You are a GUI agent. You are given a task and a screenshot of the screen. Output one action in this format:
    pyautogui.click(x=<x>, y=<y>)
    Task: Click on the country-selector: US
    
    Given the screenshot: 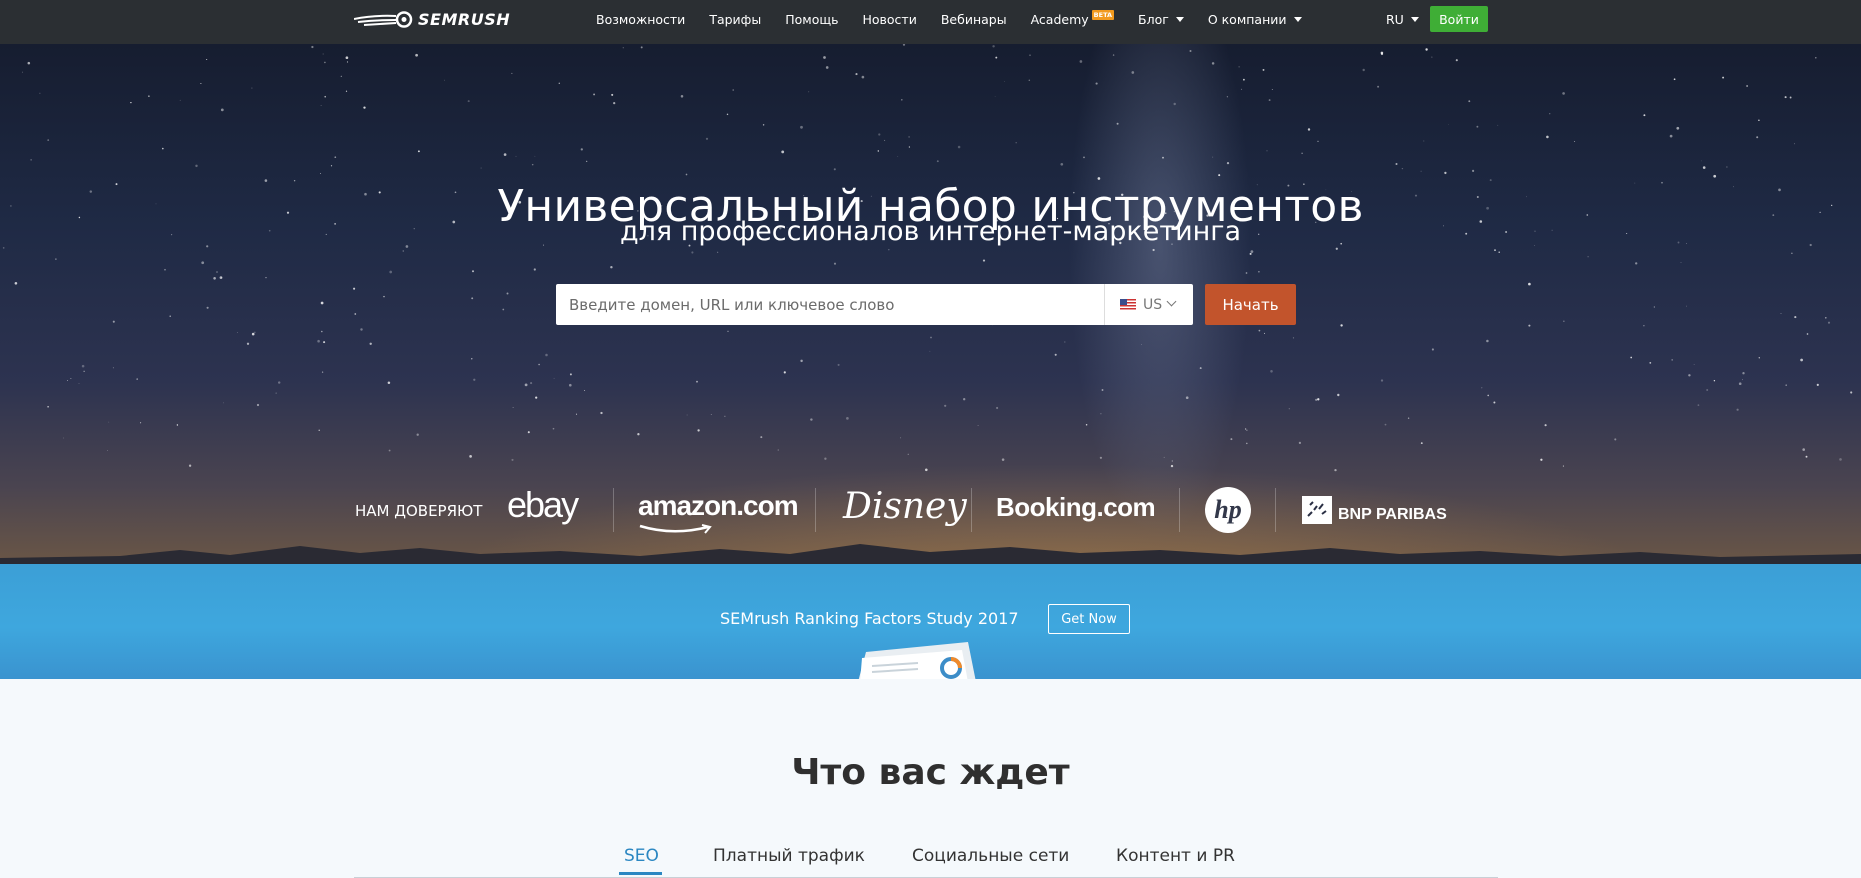 What is the action you would take?
    pyautogui.click(x=1148, y=304)
    